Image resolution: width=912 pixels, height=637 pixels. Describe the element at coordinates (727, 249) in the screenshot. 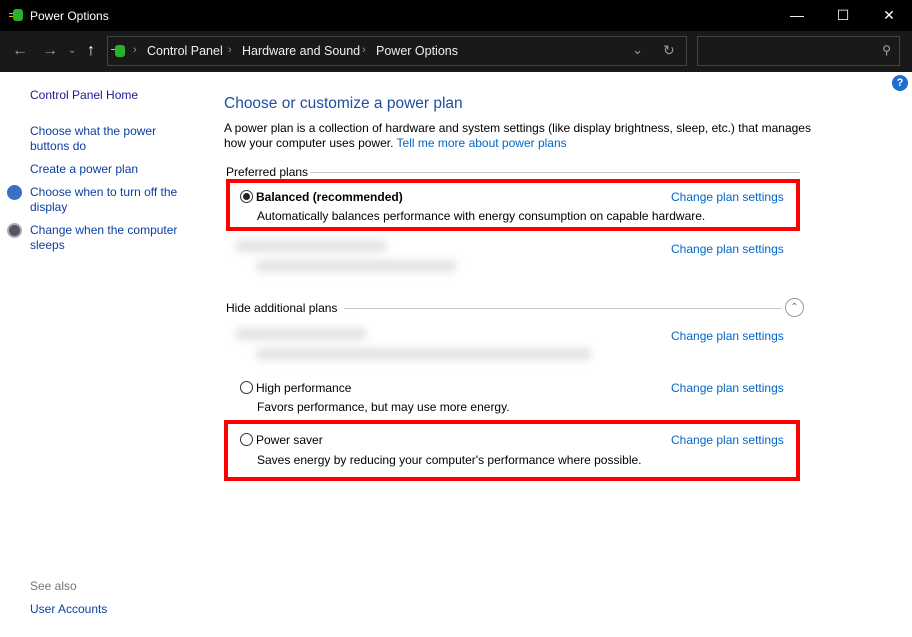

I see `change-plan-settings-redacted: Change plan settings` at that location.